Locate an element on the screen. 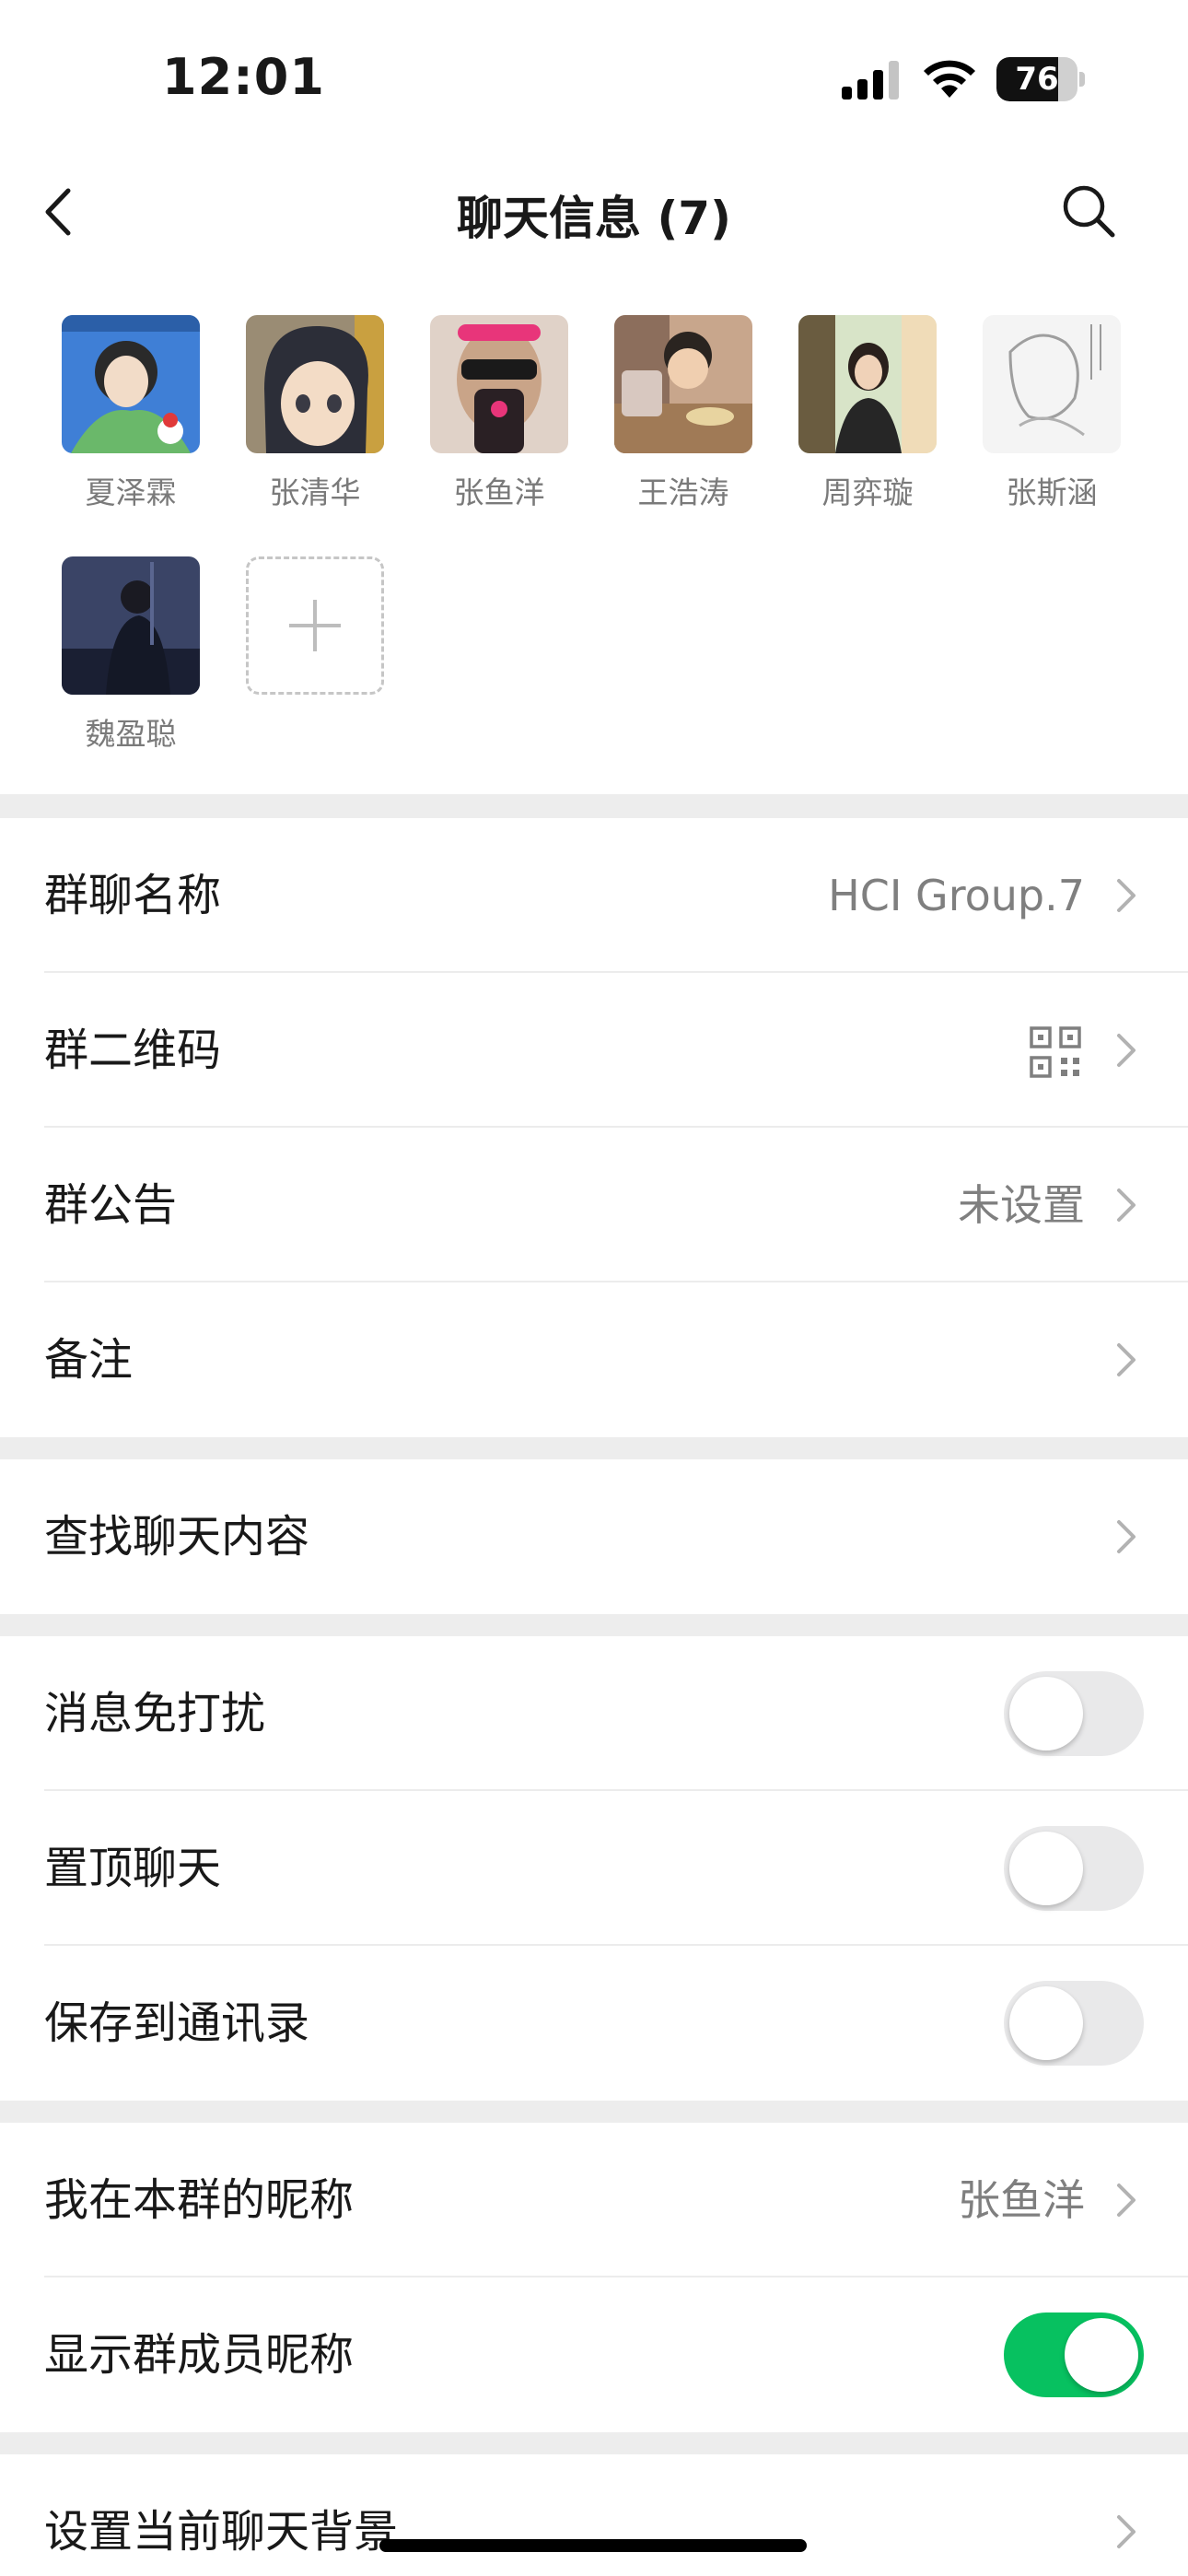  save-contacts-label: 保存到通讯录 is located at coordinates (177, 2023).